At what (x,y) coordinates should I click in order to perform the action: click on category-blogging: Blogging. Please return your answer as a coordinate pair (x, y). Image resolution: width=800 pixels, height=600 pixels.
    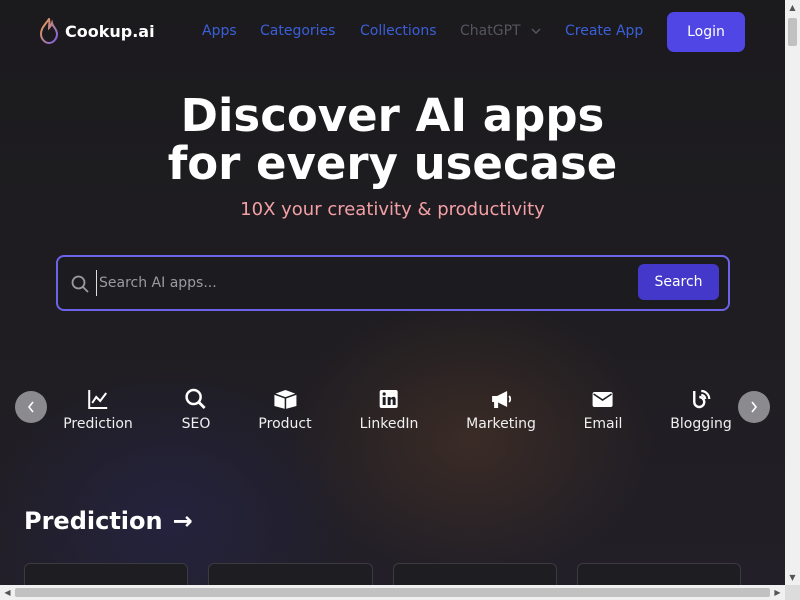
    Looking at the image, I should click on (701, 410).